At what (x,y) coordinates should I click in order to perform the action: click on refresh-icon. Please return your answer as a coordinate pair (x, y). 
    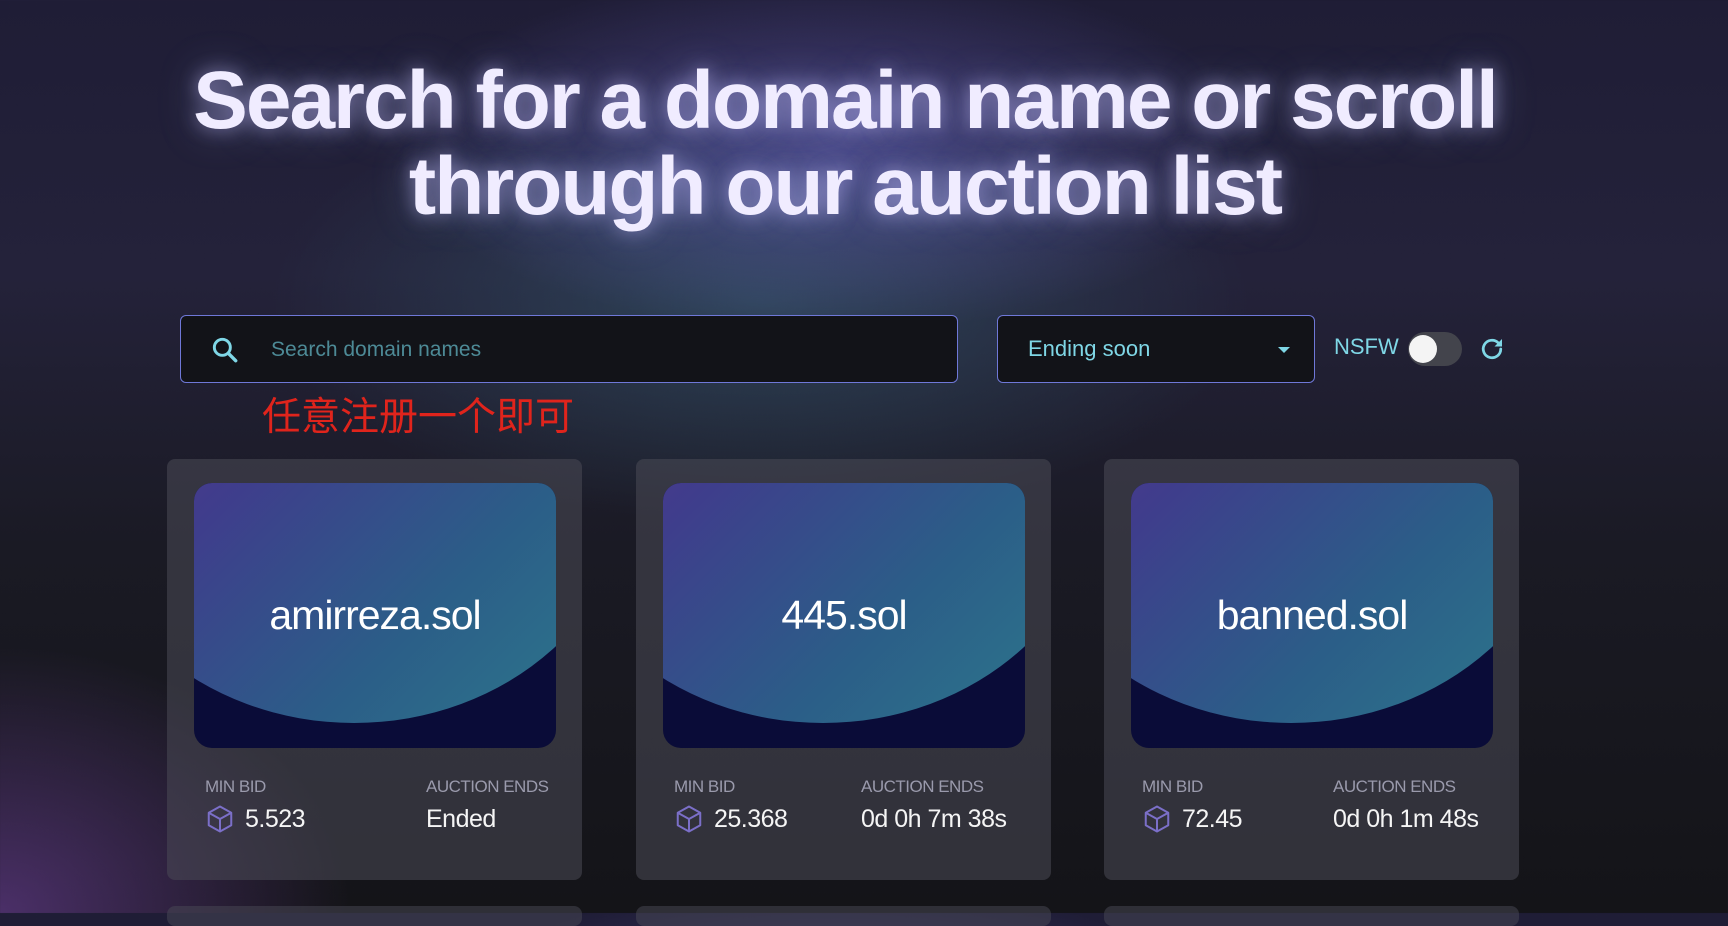
    Looking at the image, I should click on (1492, 349).